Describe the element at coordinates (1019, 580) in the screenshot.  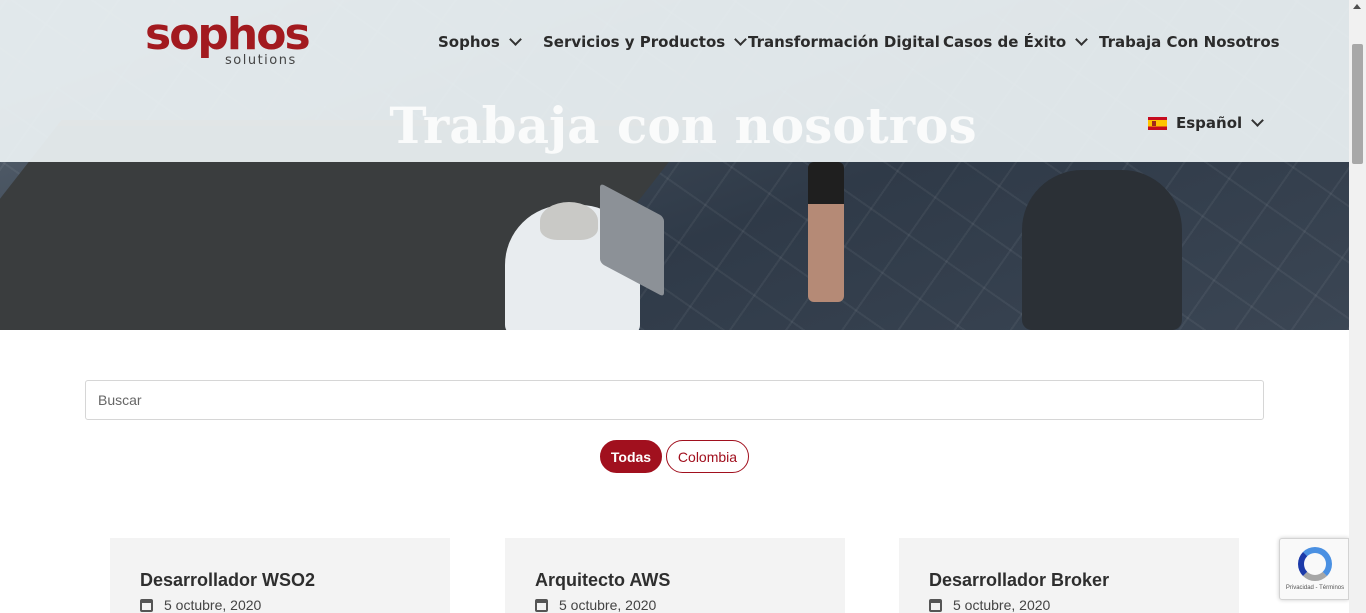
I see `job-title: Desarrollador Broker` at that location.